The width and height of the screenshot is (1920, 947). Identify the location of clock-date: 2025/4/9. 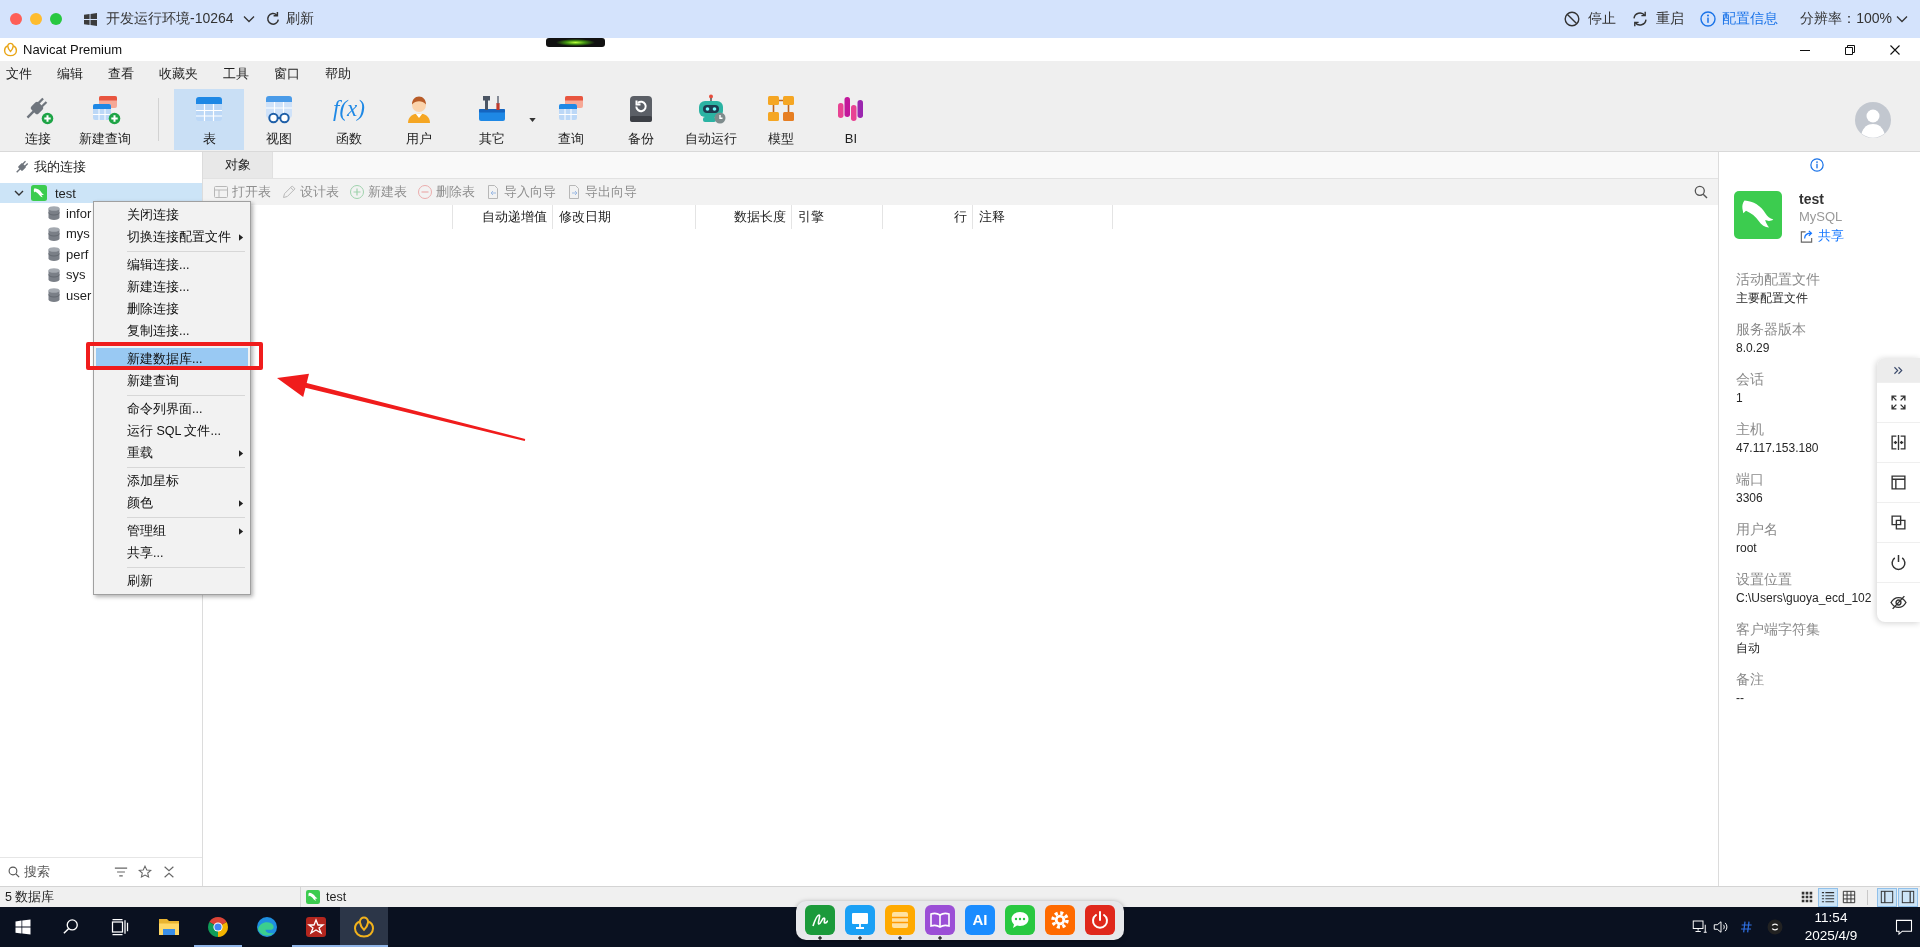
(1831, 936).